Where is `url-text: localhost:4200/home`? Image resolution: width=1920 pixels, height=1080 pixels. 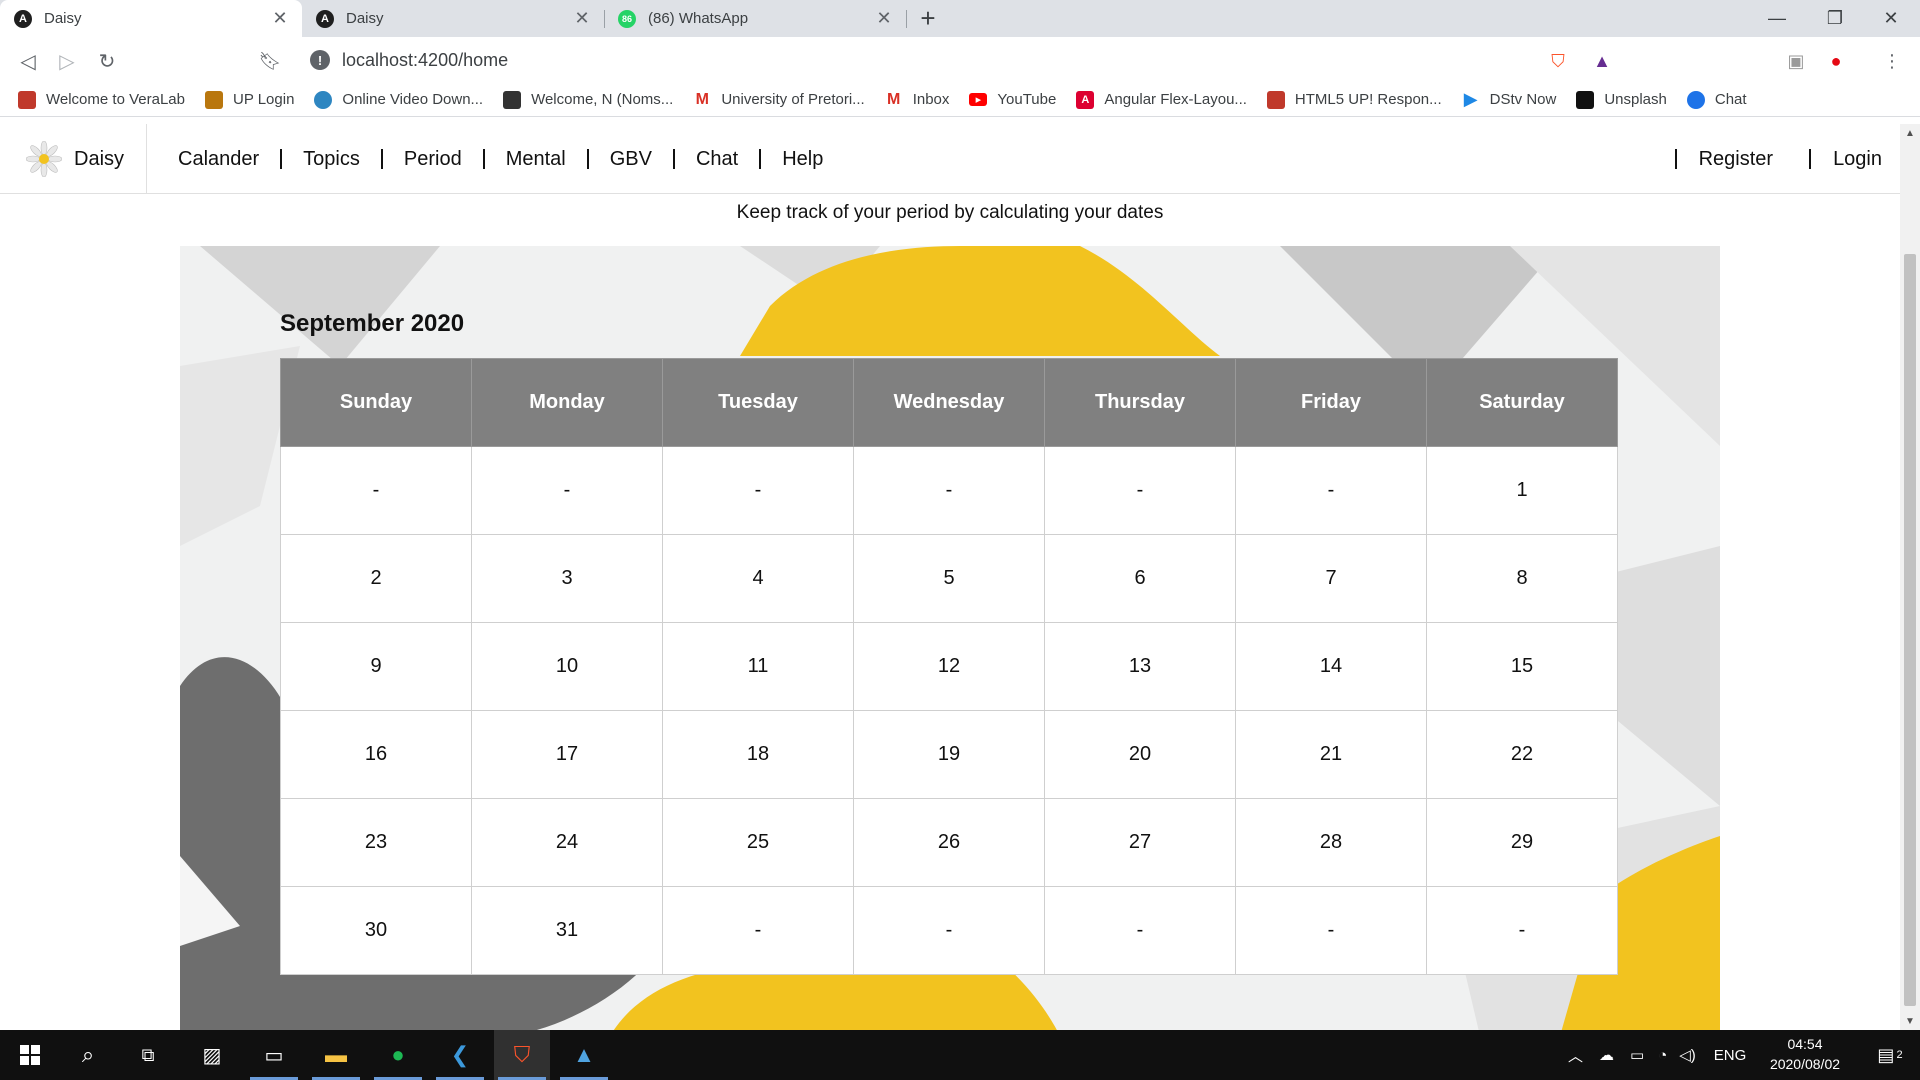 url-text: localhost:4200/home is located at coordinates (425, 60).